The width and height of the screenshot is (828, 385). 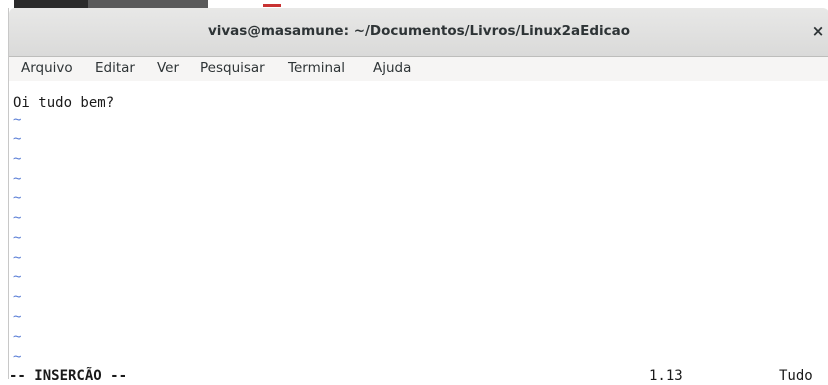 What do you see at coordinates (392, 68) in the screenshot?
I see `menu-ajuda: Ajuda` at bounding box center [392, 68].